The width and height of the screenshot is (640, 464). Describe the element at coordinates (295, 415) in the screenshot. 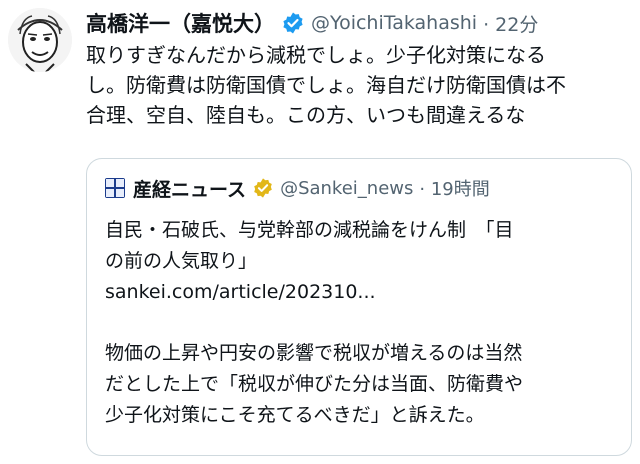

I see `quoted-body-line: 少子化対策にこそ充てるべきだ」と訴えた。` at that location.